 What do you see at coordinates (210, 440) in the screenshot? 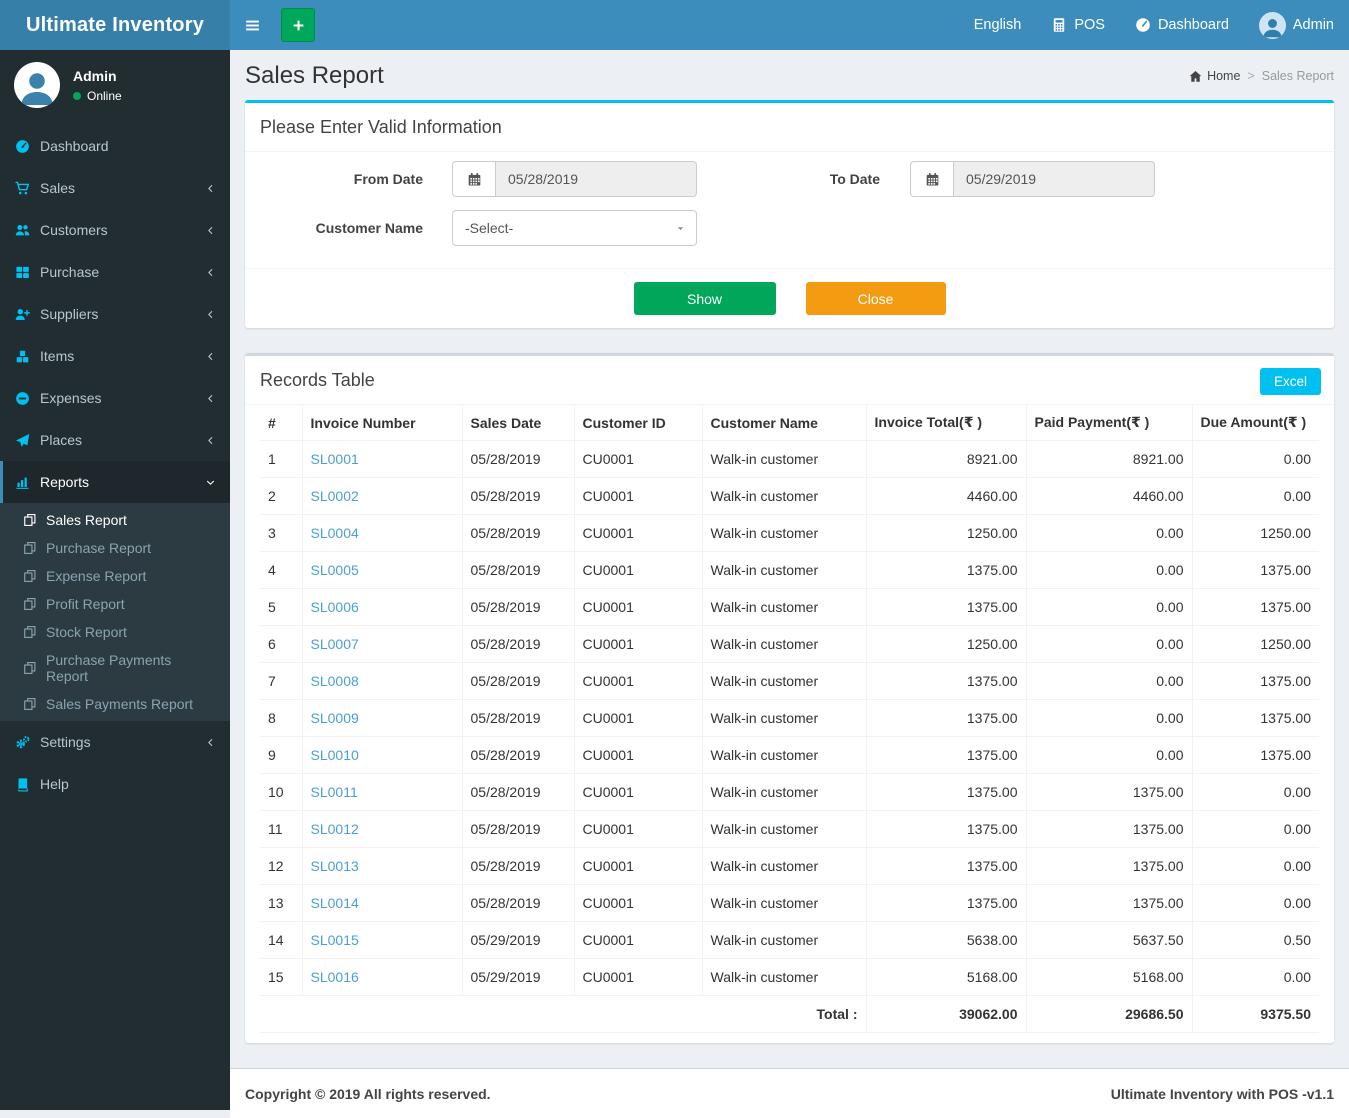
I see `chevron-left-icon` at bounding box center [210, 440].